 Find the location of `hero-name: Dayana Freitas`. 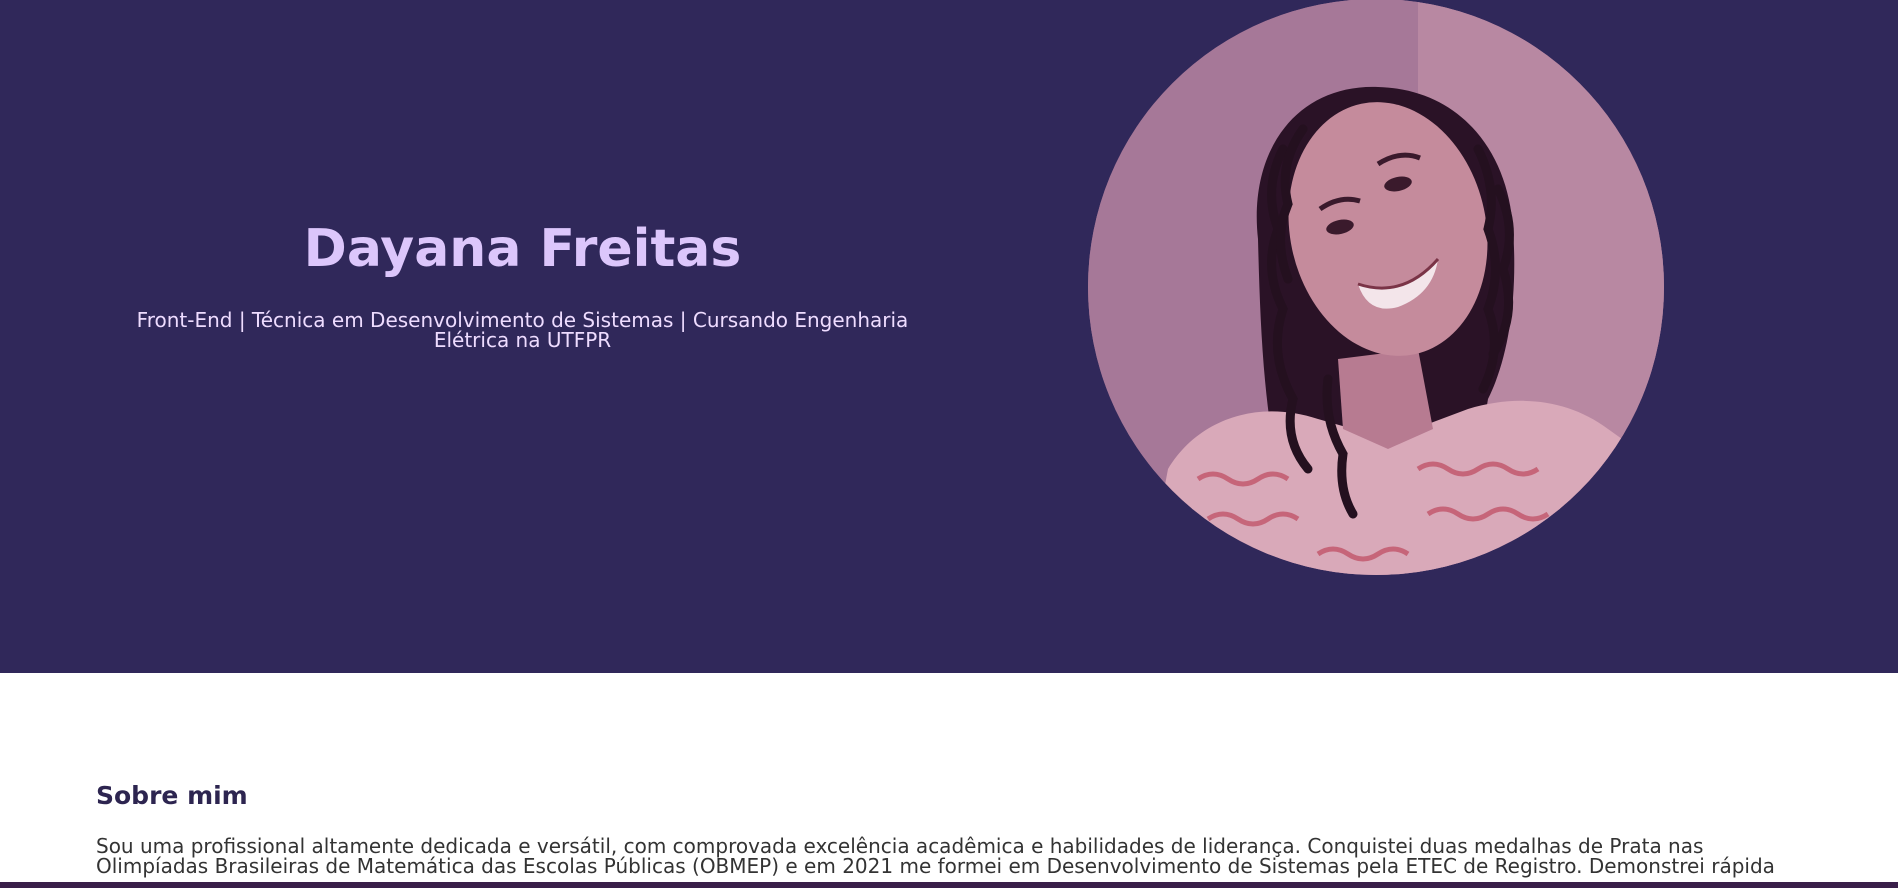

hero-name: Dayana Freitas is located at coordinates (522, 249).